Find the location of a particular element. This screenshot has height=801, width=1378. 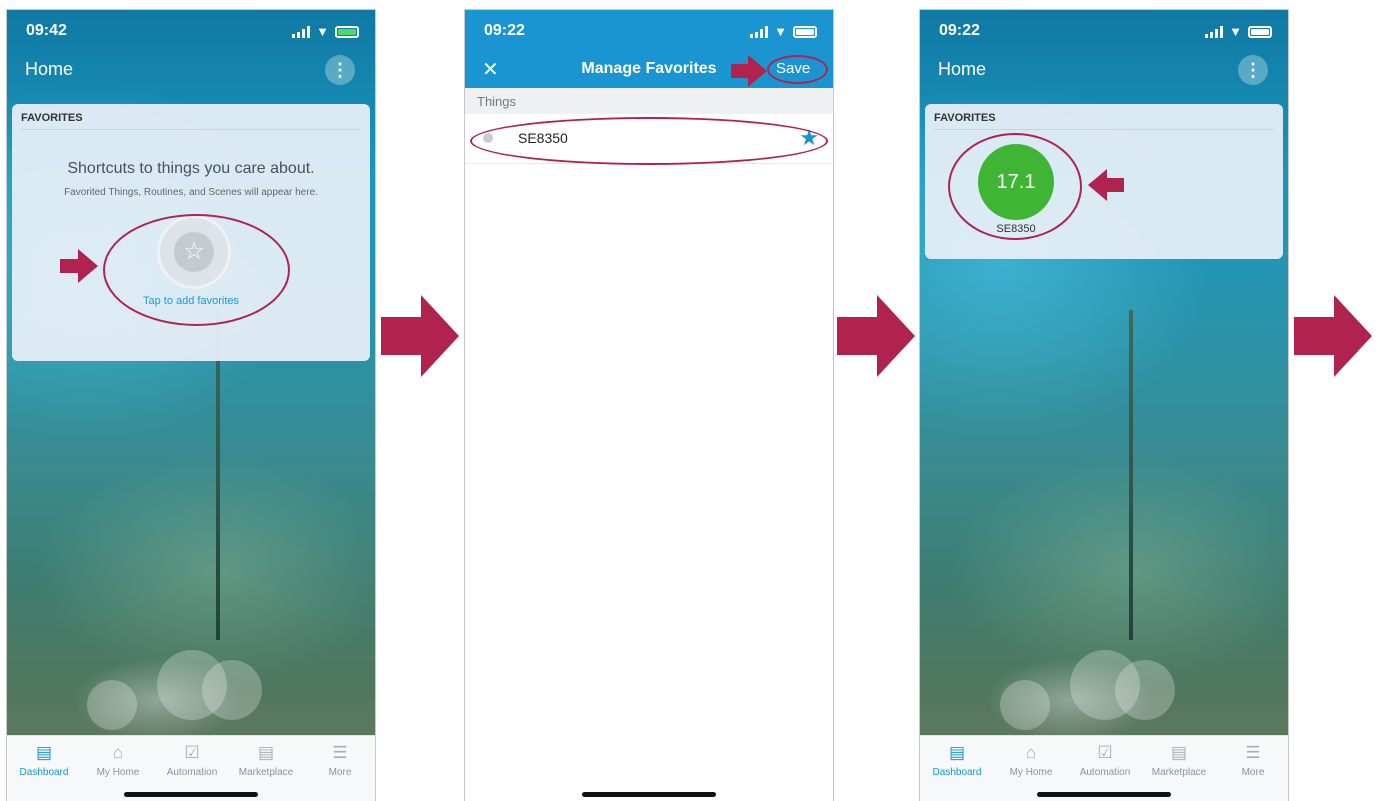

plant-stem is located at coordinates (1131, 475).